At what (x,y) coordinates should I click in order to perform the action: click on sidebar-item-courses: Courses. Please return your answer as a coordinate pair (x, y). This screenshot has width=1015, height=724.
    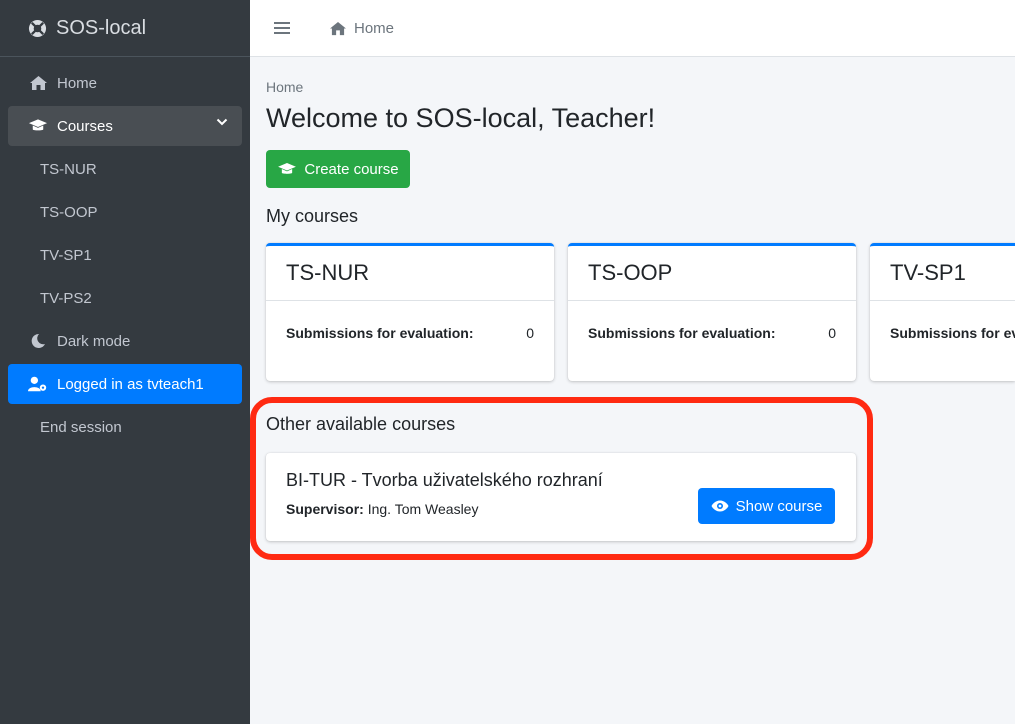
    Looking at the image, I should click on (125, 126).